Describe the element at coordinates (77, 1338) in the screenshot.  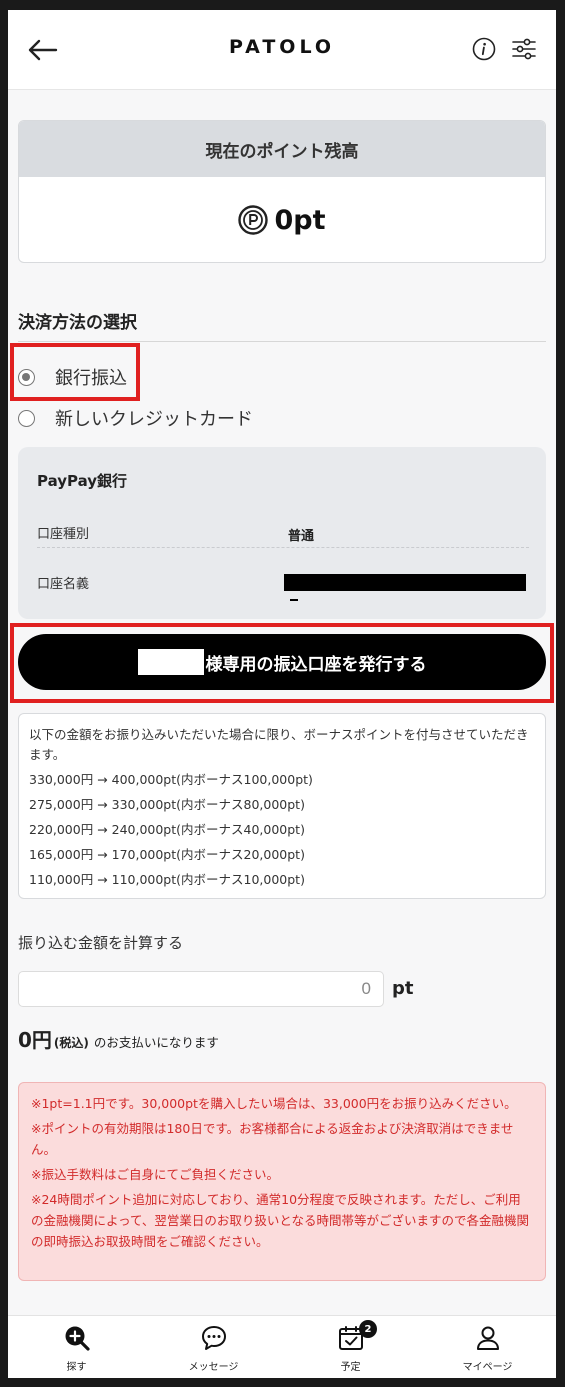
I see `search-plus-icon` at that location.